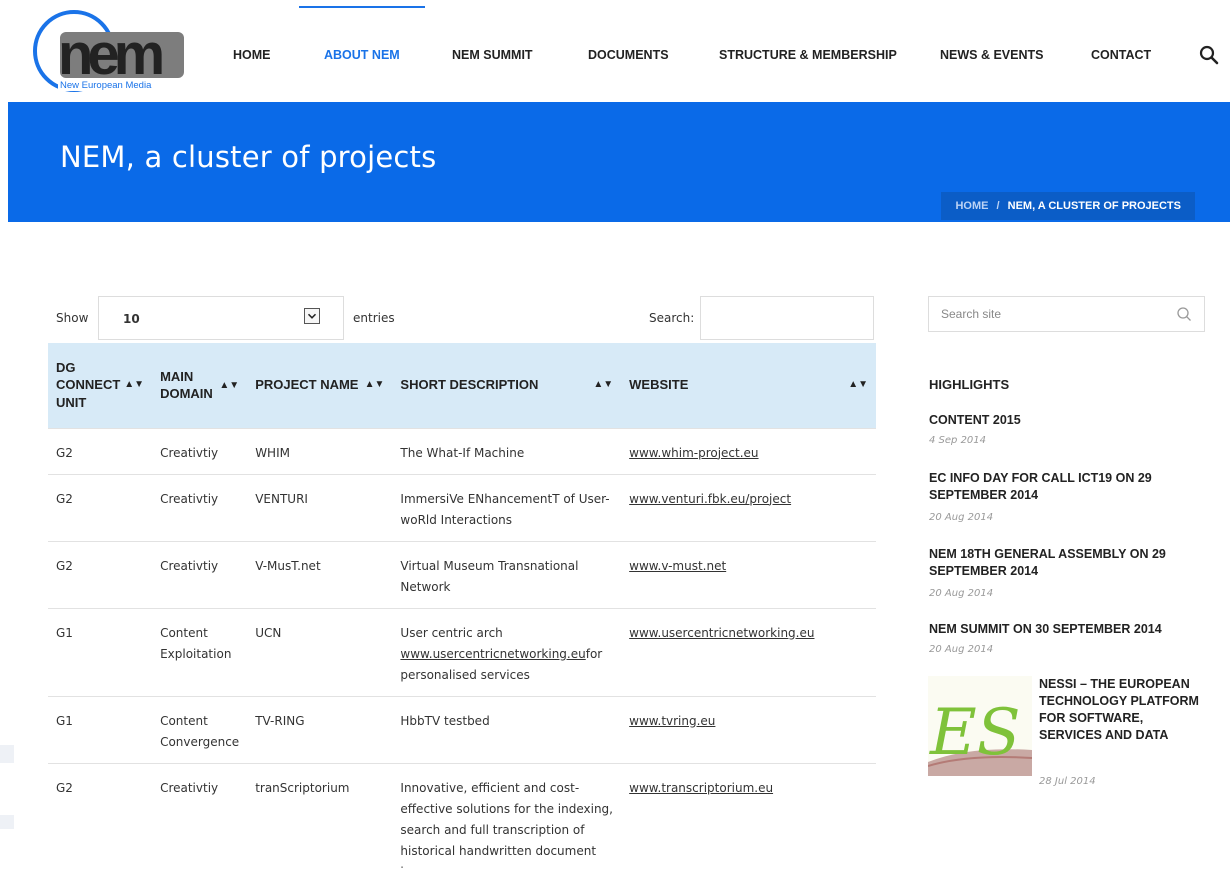  What do you see at coordinates (252, 55) in the screenshot?
I see `nav-home: HOME` at bounding box center [252, 55].